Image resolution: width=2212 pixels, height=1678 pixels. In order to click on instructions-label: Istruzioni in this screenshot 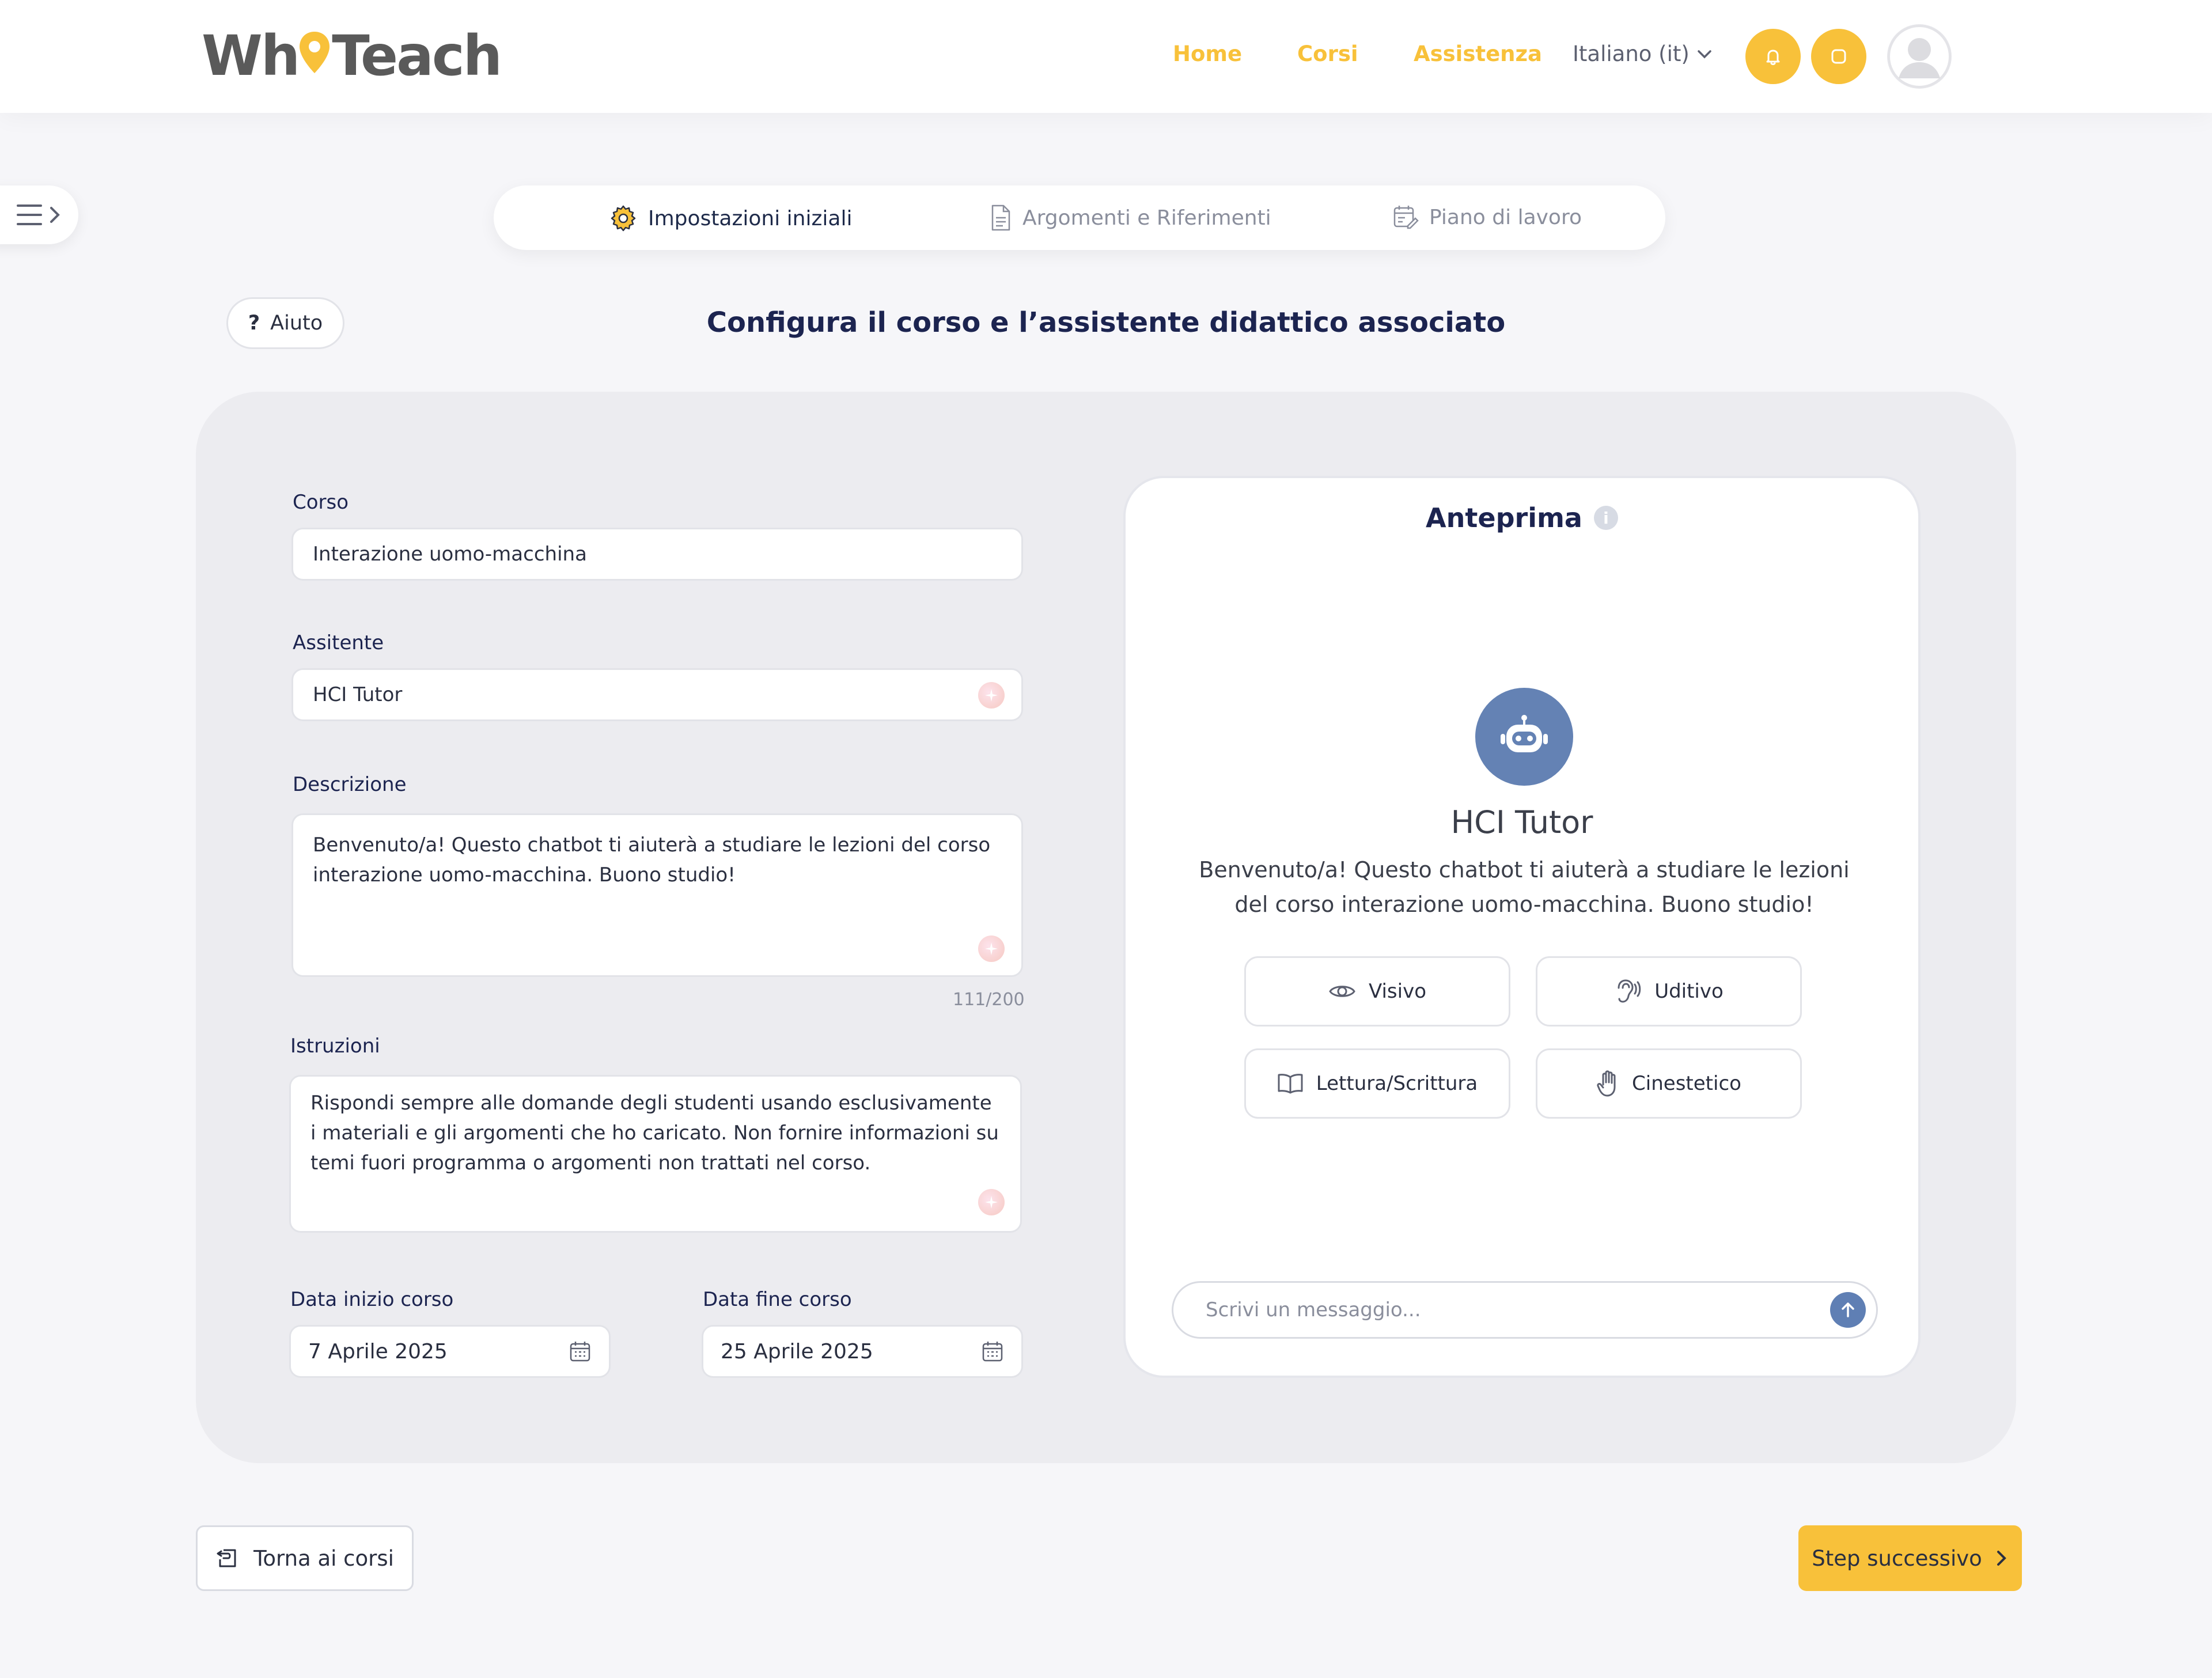, I will do `click(335, 1046)`.